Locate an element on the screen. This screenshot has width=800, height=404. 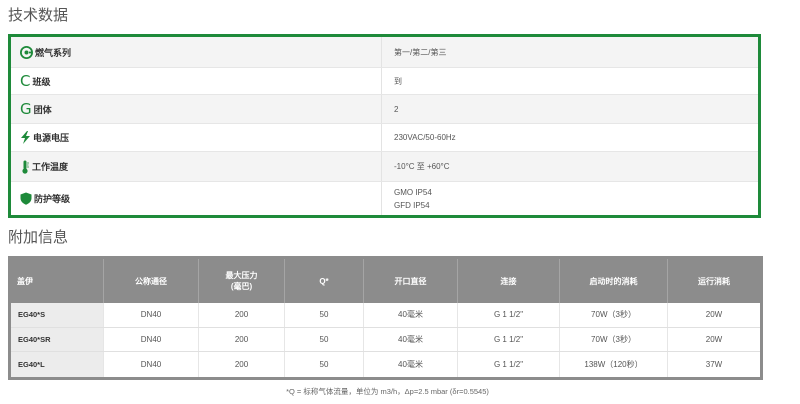
table-header-row: 盖伊 公称通径 最大压力 (毫巴) Q* 开口直径 连接 启动时的消耗 运行消耗 is located at coordinates (385, 281).